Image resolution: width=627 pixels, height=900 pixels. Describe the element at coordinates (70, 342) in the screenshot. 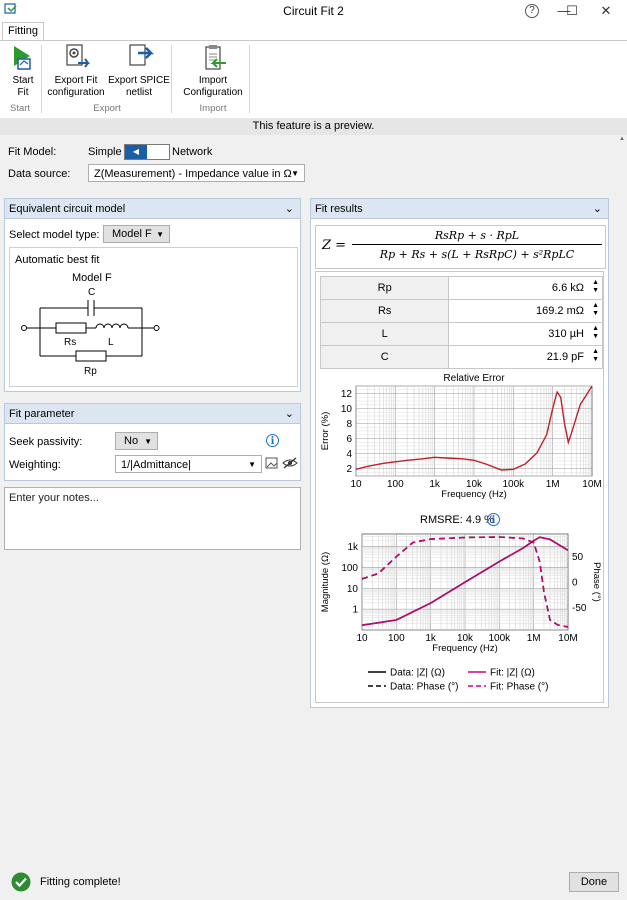

I see `circuit-label-rs: Rs` at that location.